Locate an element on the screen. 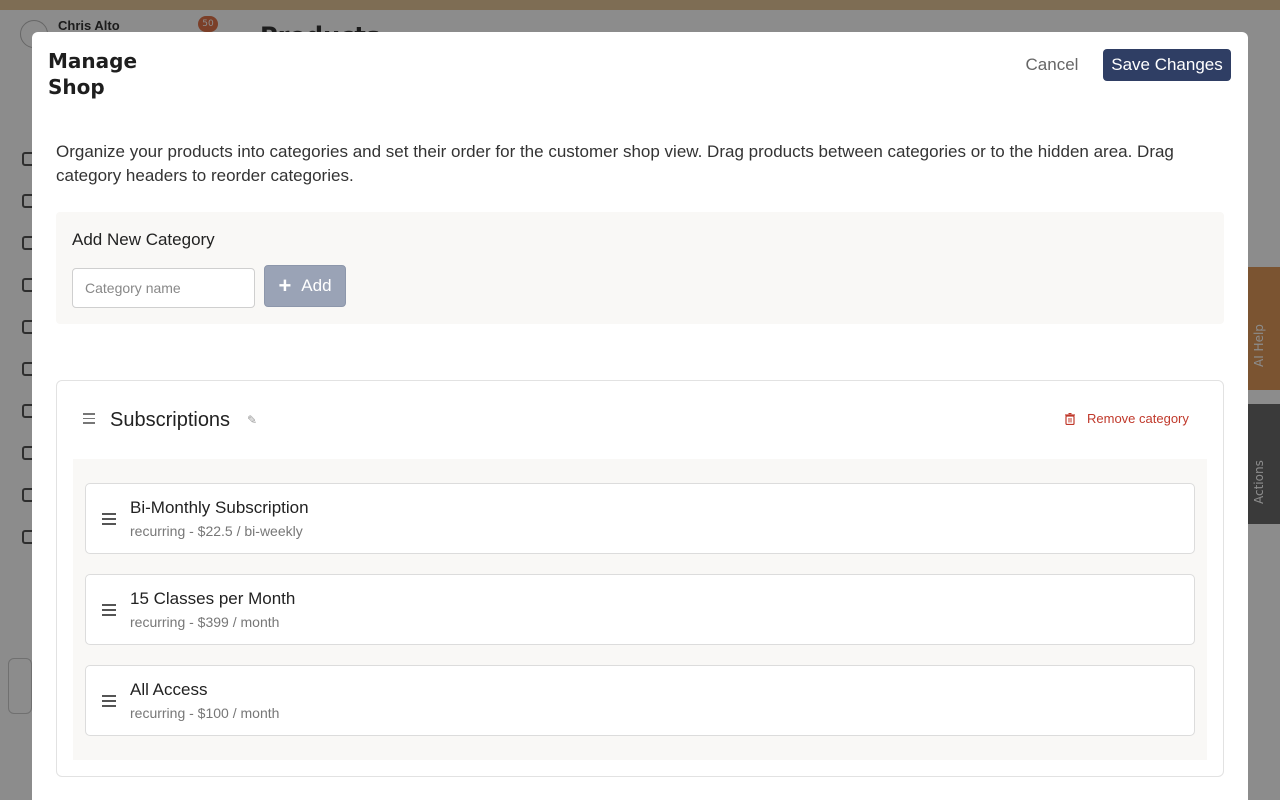  add-category-button: + Add is located at coordinates (305, 286).